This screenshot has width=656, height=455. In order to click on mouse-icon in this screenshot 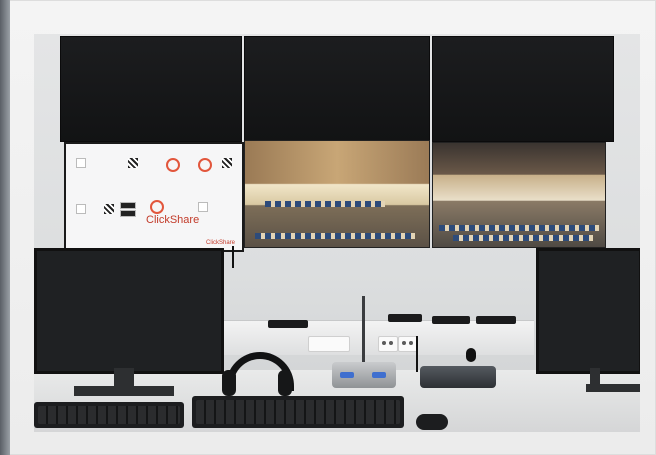, I will do `click(432, 422)`.